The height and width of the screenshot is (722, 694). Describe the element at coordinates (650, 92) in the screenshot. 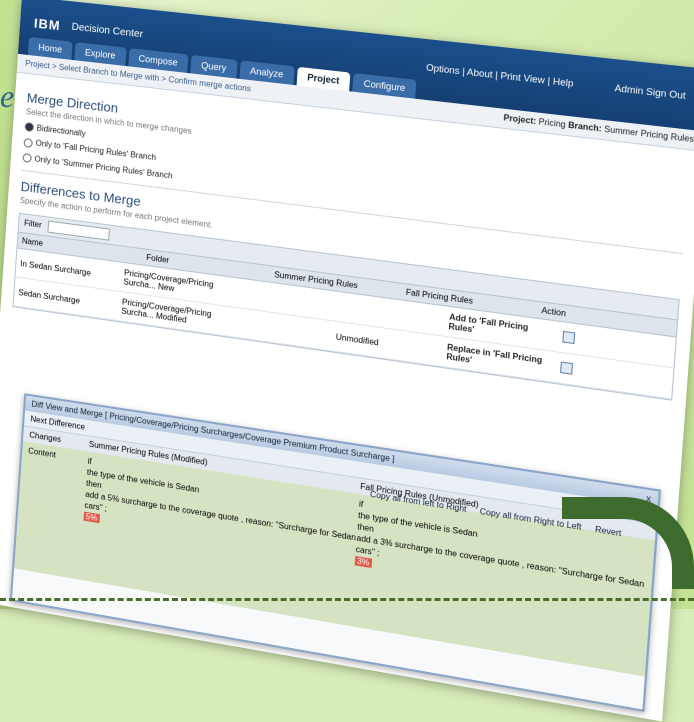

I see `user-signout: Admin Sign Out` at that location.